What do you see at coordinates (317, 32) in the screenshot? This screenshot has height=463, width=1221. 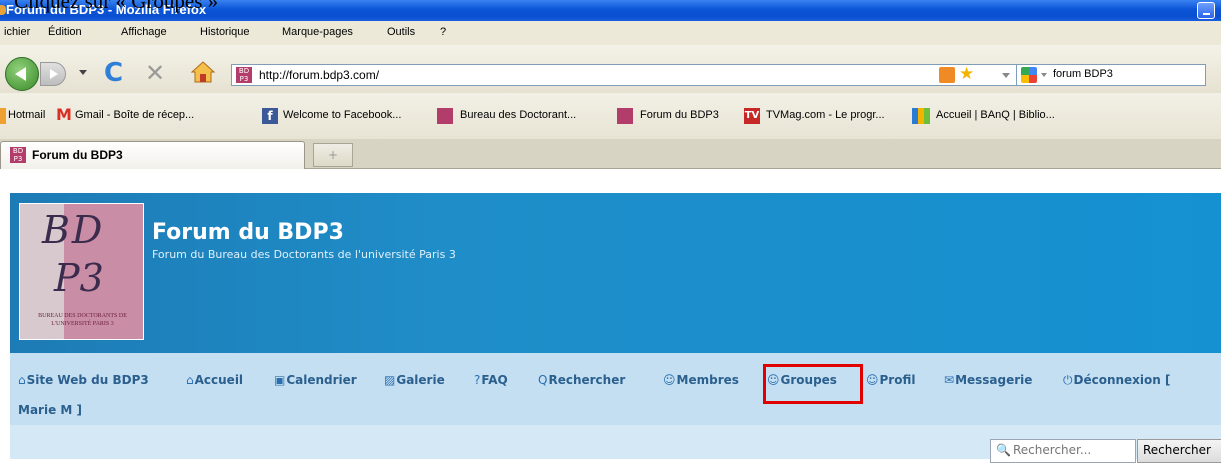 I see `menu-marque-pages: Marque-pages` at bounding box center [317, 32].